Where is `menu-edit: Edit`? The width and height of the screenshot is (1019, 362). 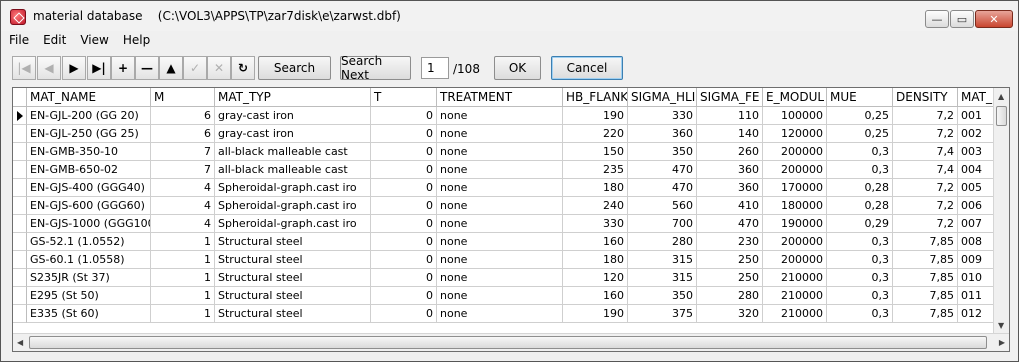 menu-edit: Edit is located at coordinates (54, 40).